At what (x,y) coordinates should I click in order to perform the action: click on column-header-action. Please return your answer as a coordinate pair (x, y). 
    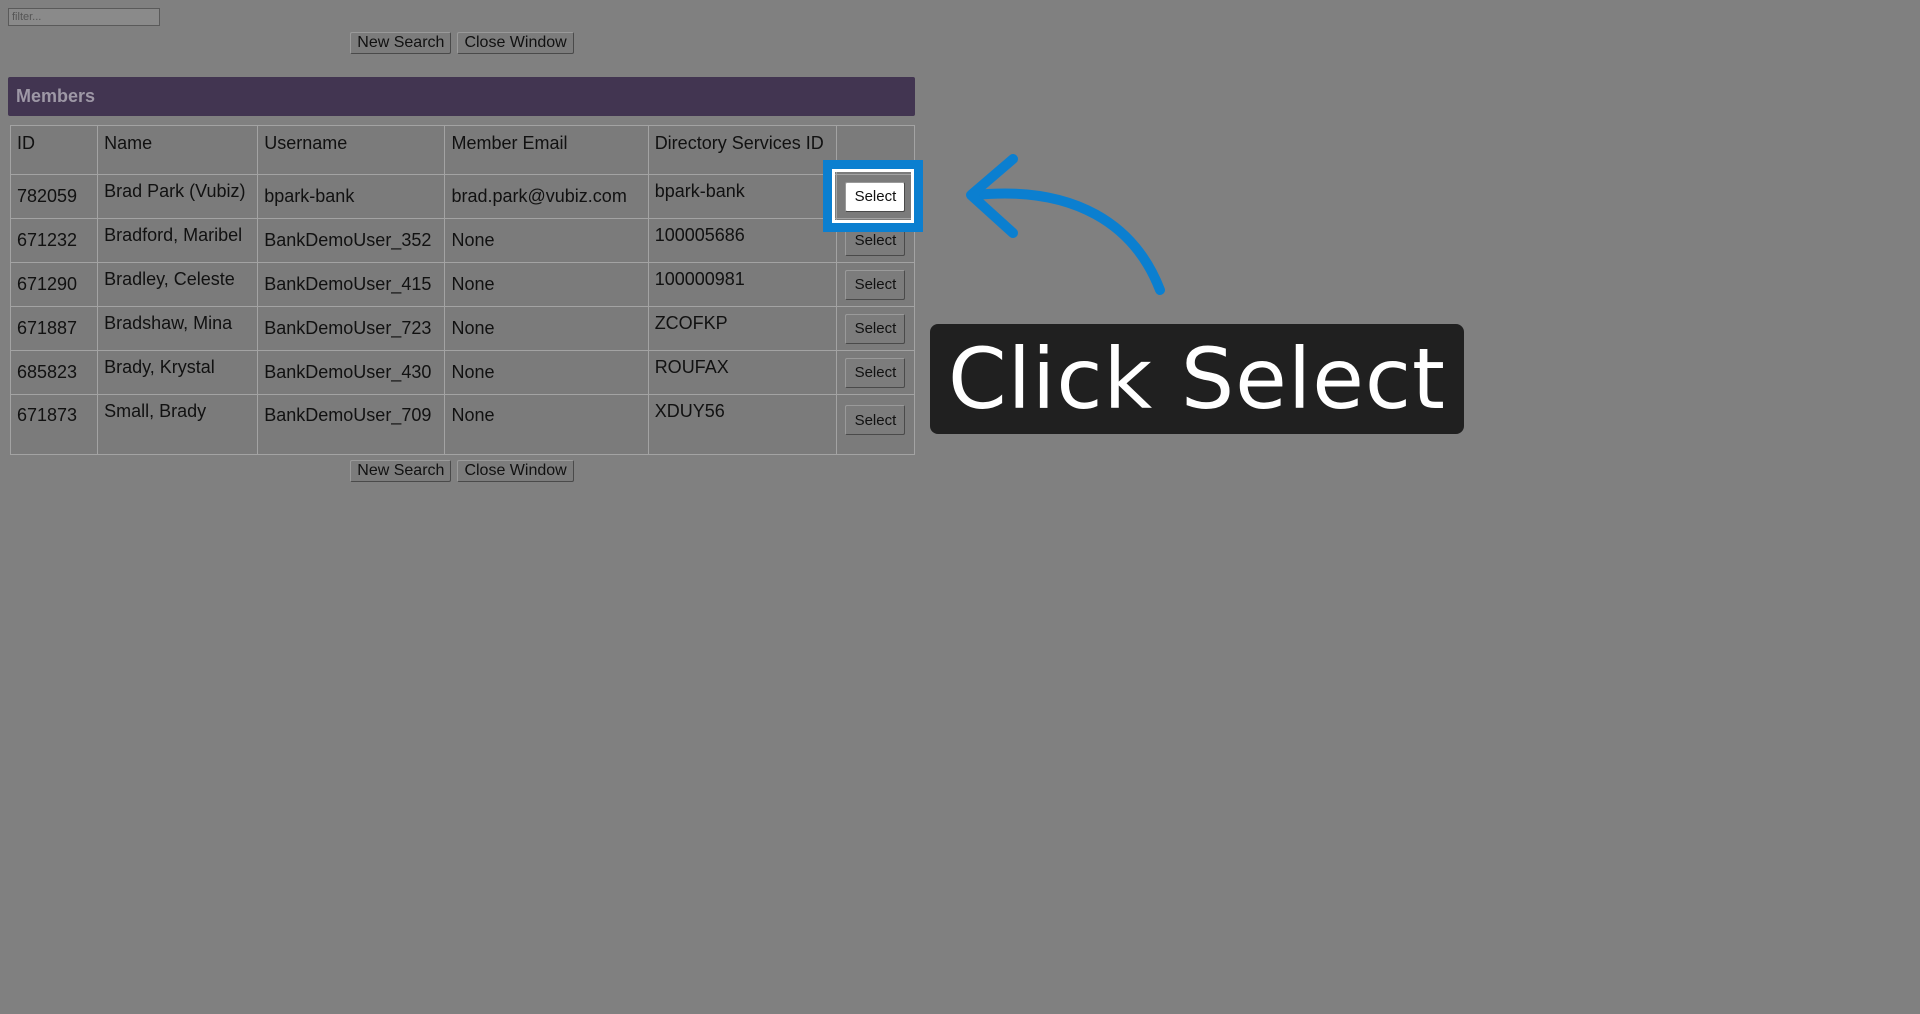
    Looking at the image, I should click on (875, 150).